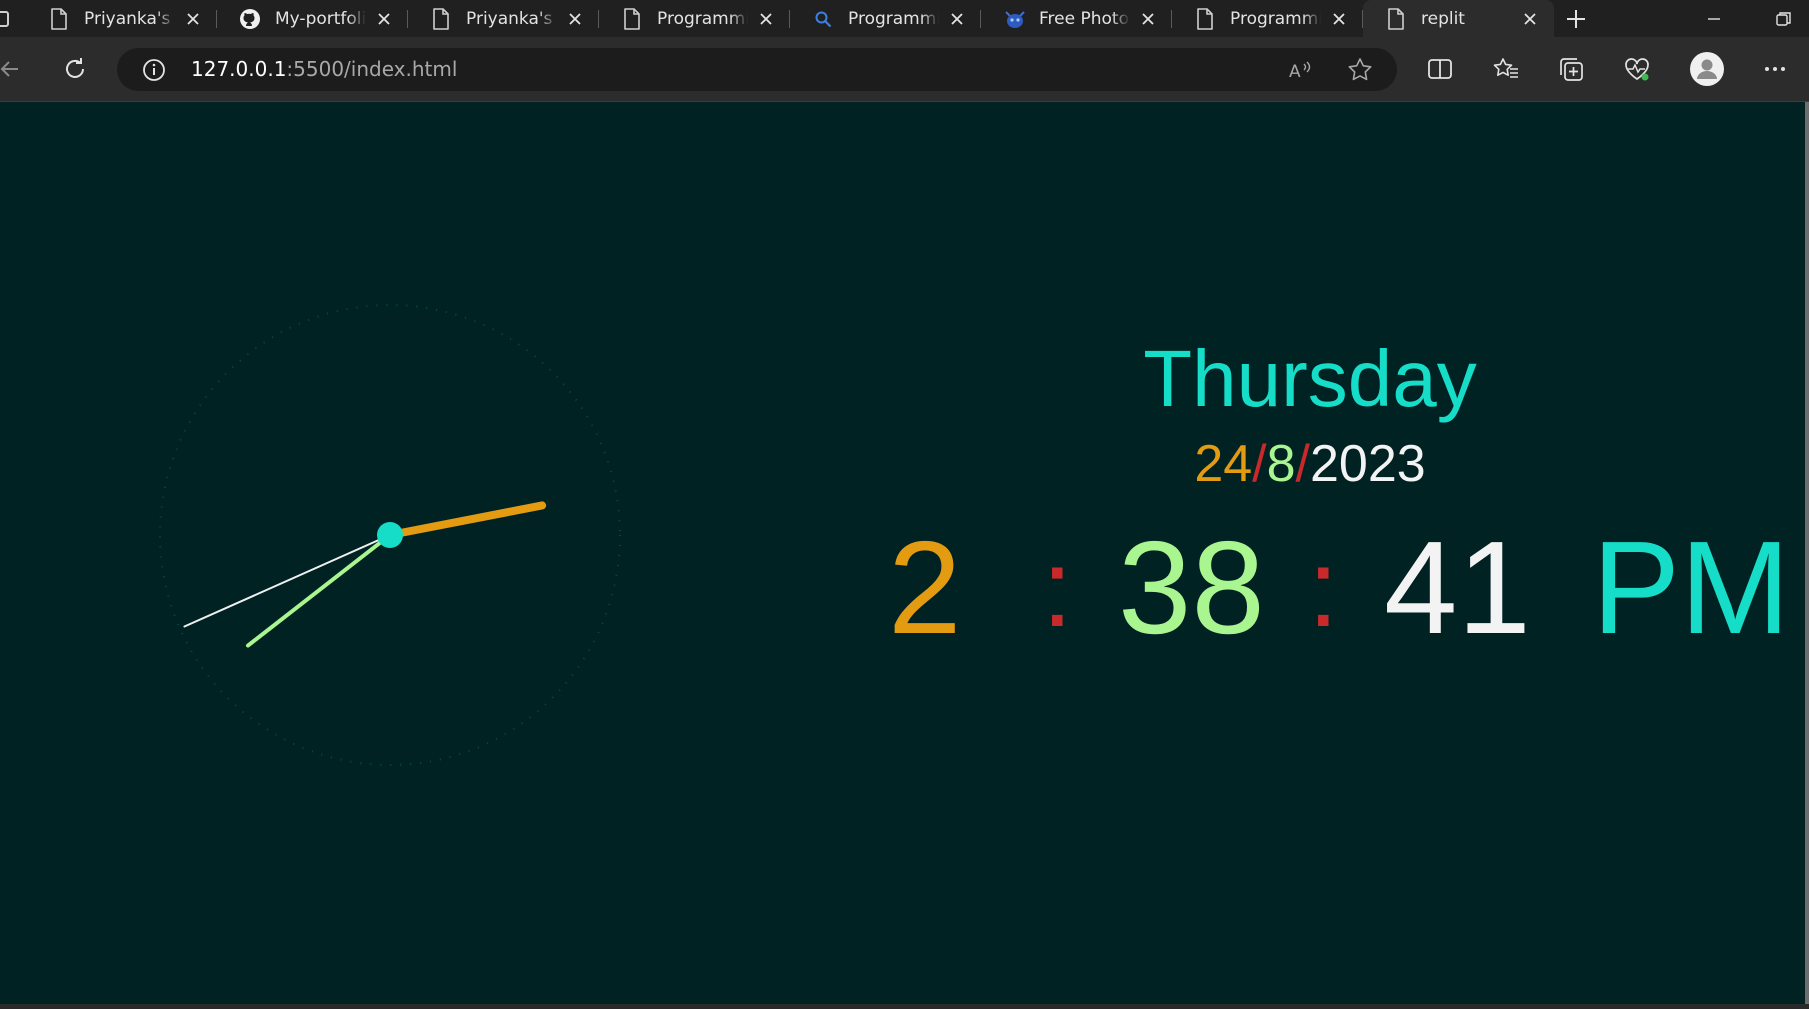  I want to click on heart-pulse-icon, so click(1637, 69).